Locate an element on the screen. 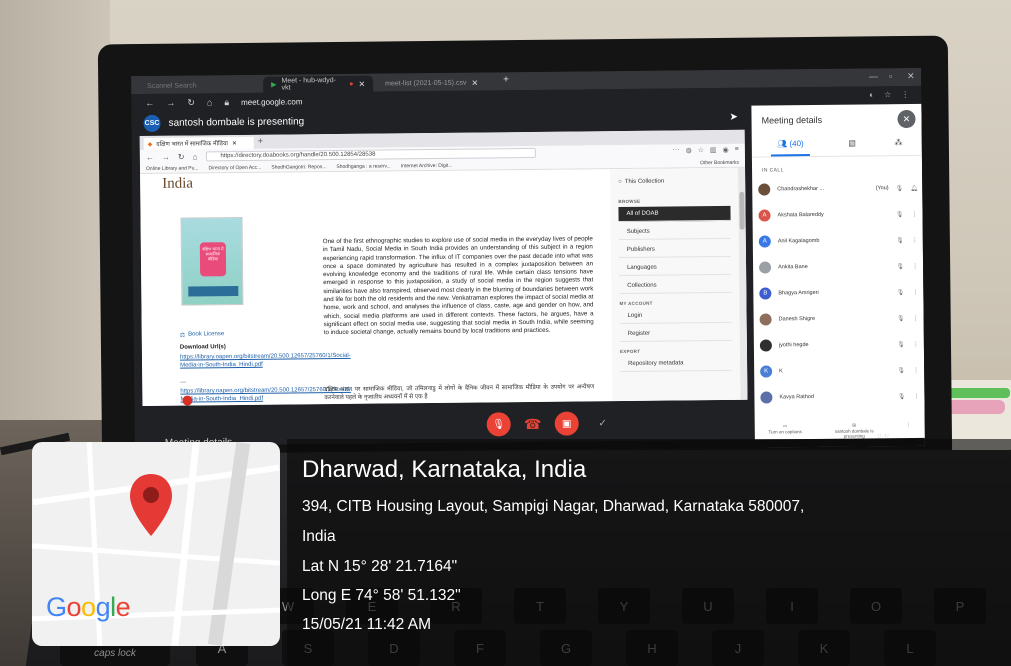 The image size is (1011, 666). sidebar-item-register: Register is located at coordinates (675, 334).